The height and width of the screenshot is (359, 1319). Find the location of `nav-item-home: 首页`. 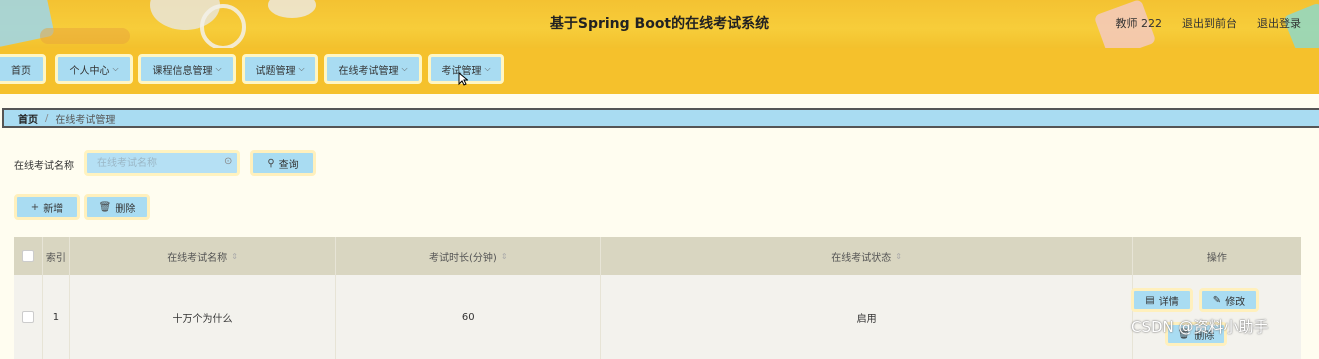

nav-item-home: 首页 is located at coordinates (23, 69).